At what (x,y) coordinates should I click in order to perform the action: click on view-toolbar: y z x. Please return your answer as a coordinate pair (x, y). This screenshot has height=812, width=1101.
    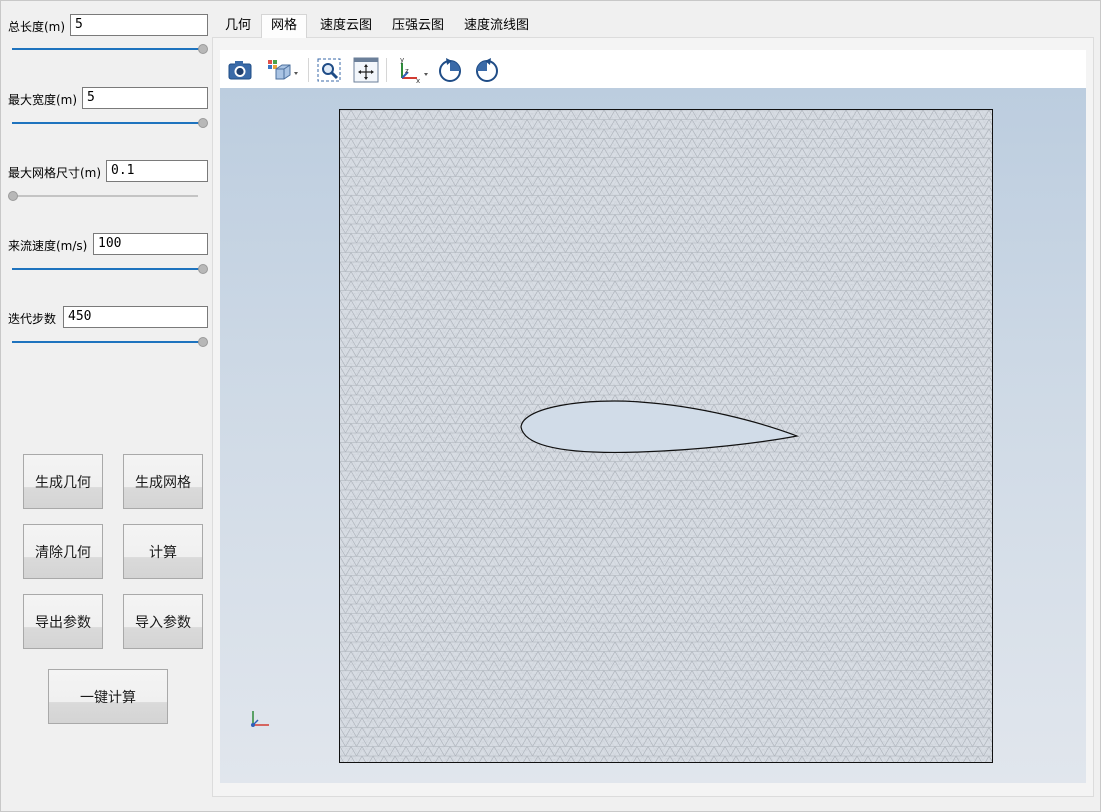
    Looking at the image, I should click on (653, 69).